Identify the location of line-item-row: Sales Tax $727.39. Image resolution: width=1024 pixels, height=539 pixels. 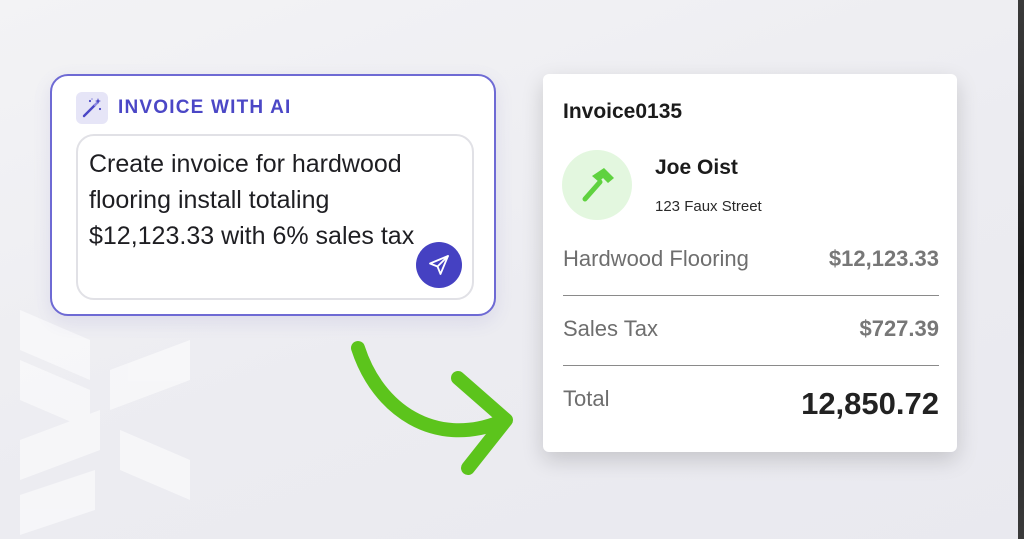
(751, 329).